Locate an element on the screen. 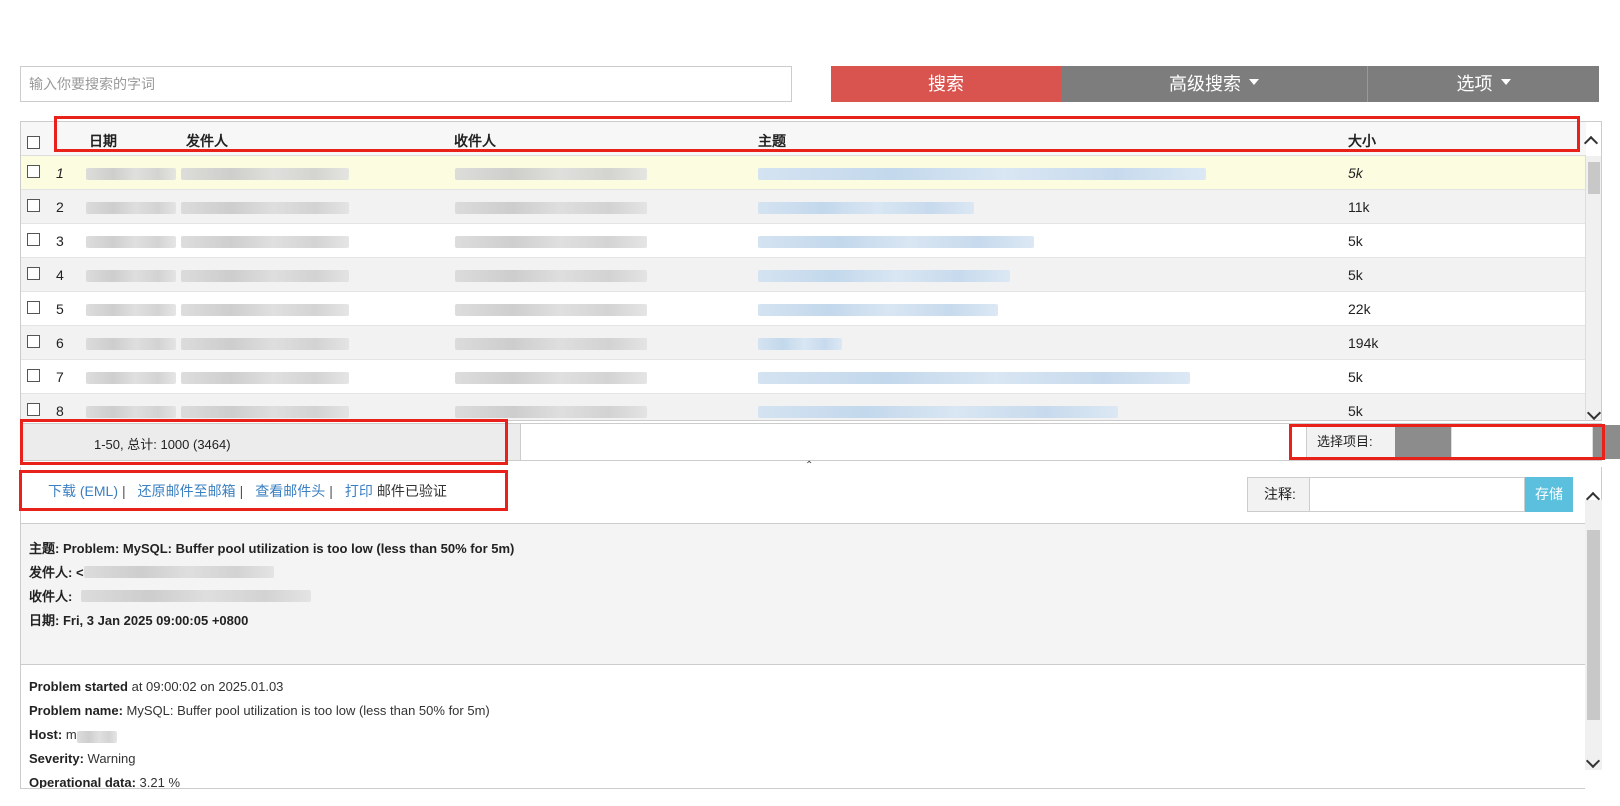 This screenshot has height=806, width=1620. table-row: 1 5k is located at coordinates (803, 173).